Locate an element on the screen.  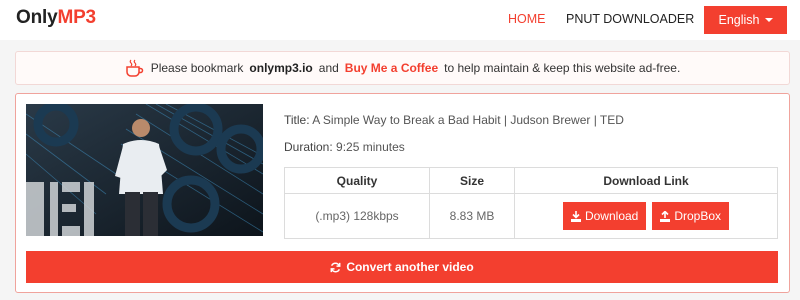
dropbox-button: DropBox is located at coordinates (691, 216).